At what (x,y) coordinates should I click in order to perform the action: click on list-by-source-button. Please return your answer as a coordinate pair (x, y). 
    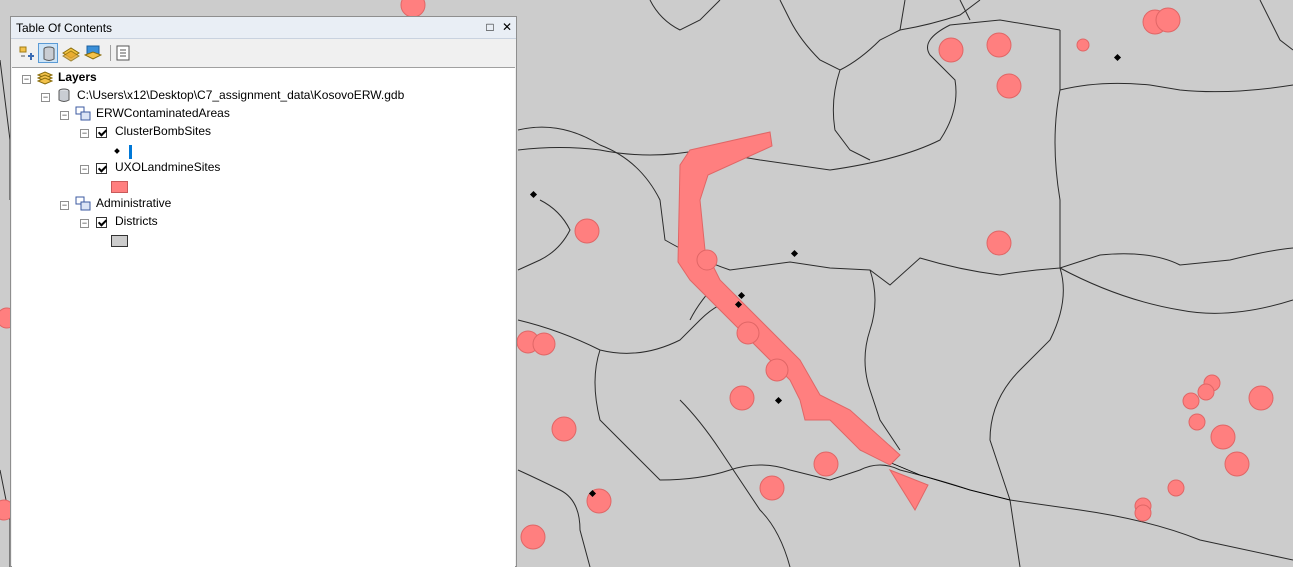
    Looking at the image, I should click on (48, 53).